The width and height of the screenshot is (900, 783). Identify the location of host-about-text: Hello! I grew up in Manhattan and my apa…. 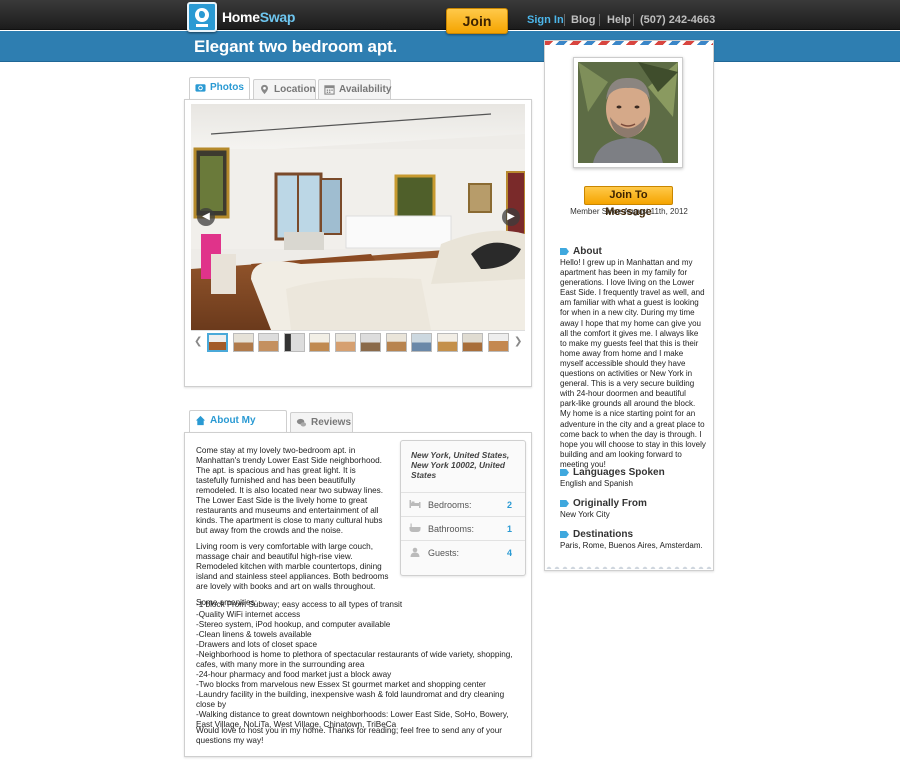
(633, 363).